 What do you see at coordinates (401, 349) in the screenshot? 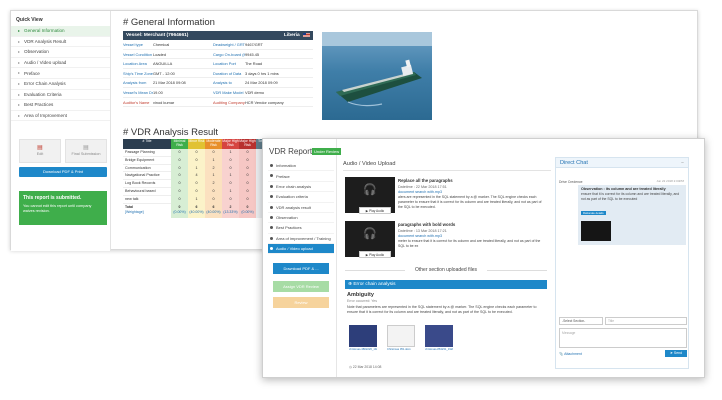
I see `file-name: Christmas 051.docx` at bounding box center [401, 349].